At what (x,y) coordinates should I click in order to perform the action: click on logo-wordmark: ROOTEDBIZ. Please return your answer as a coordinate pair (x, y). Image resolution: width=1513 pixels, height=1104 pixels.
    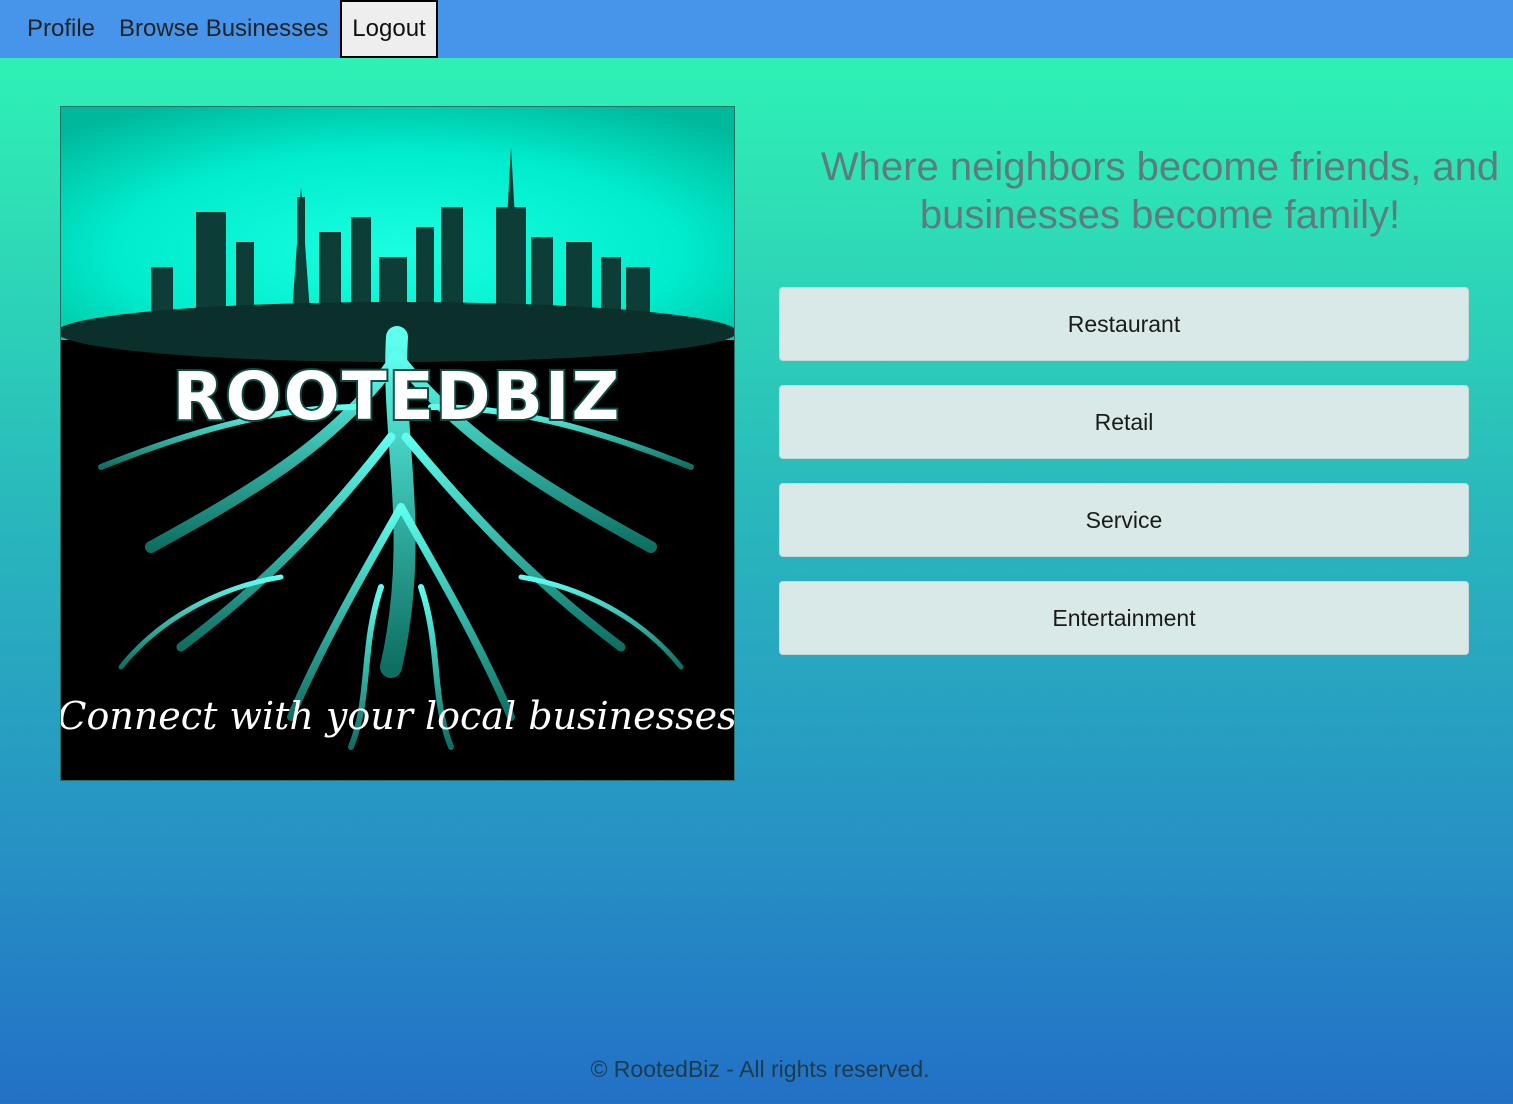
    Looking at the image, I should click on (397, 396).